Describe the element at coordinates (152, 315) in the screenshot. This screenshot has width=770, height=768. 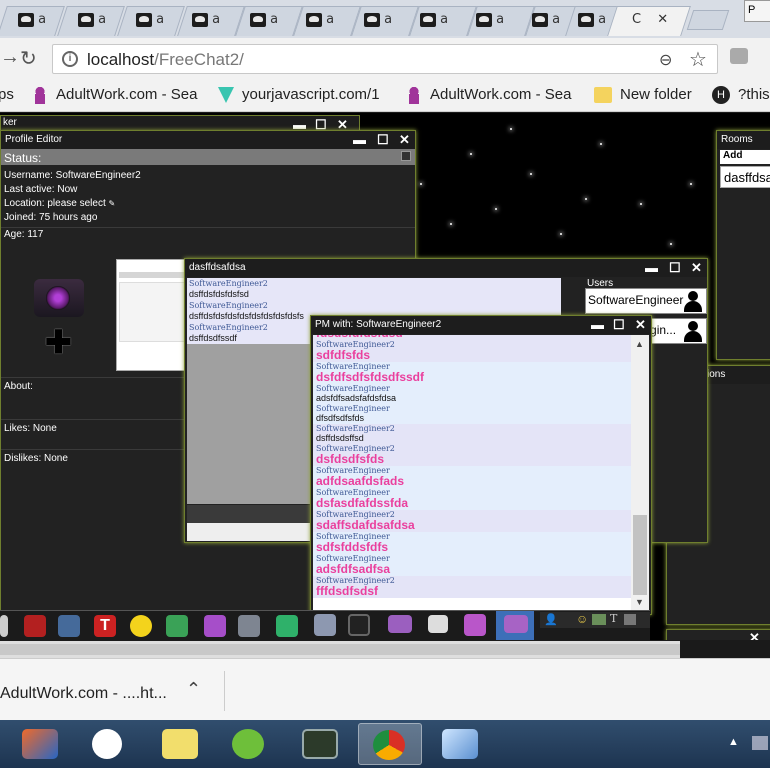
I see `profile-photo-thumbnail` at that location.